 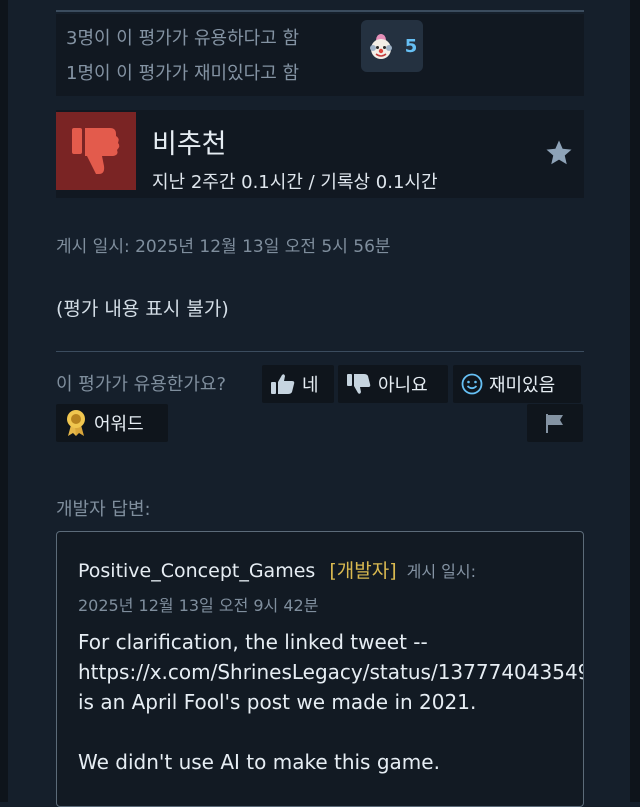 What do you see at coordinates (141, 384) in the screenshot?
I see `helpful-question: 이 평가가 유용한가요?` at bounding box center [141, 384].